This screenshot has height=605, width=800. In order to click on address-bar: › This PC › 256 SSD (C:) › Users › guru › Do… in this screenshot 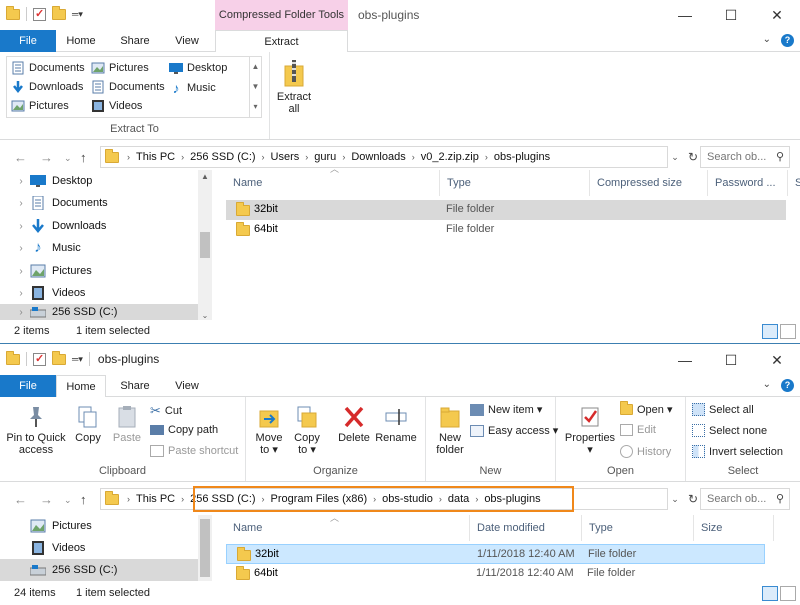, I will do `click(384, 157)`.